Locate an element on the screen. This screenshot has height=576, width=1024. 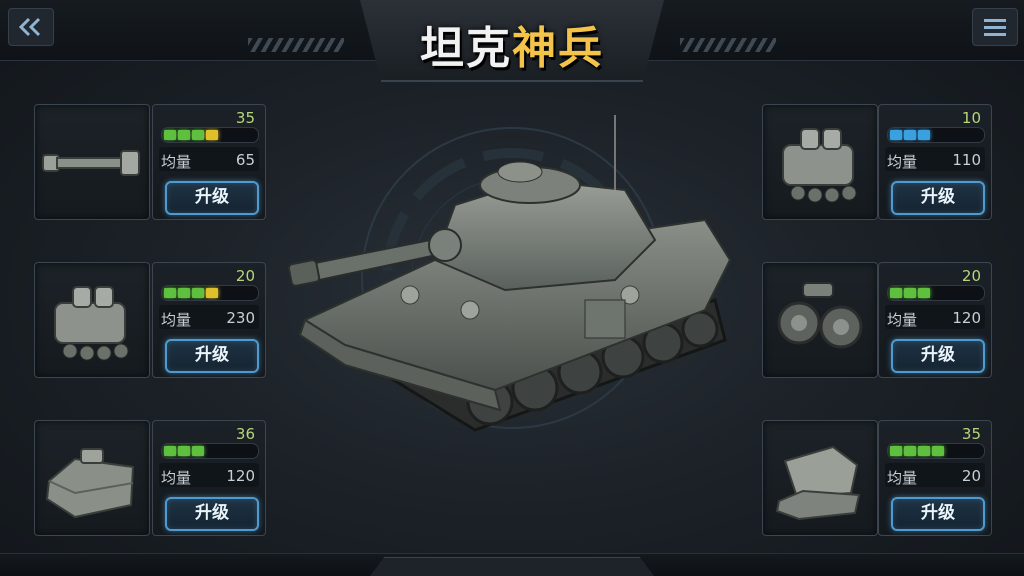
part-slot-engine is located at coordinates (92, 320).